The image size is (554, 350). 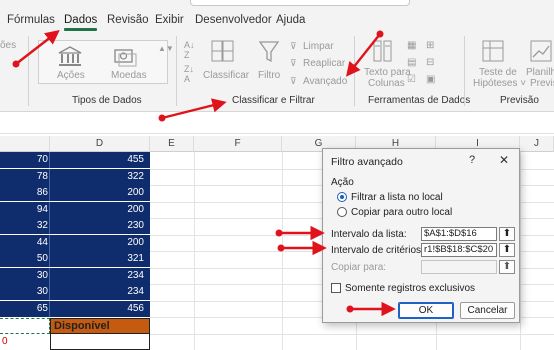 I want to click on tab-exibir: Exibir, so click(x=169, y=20).